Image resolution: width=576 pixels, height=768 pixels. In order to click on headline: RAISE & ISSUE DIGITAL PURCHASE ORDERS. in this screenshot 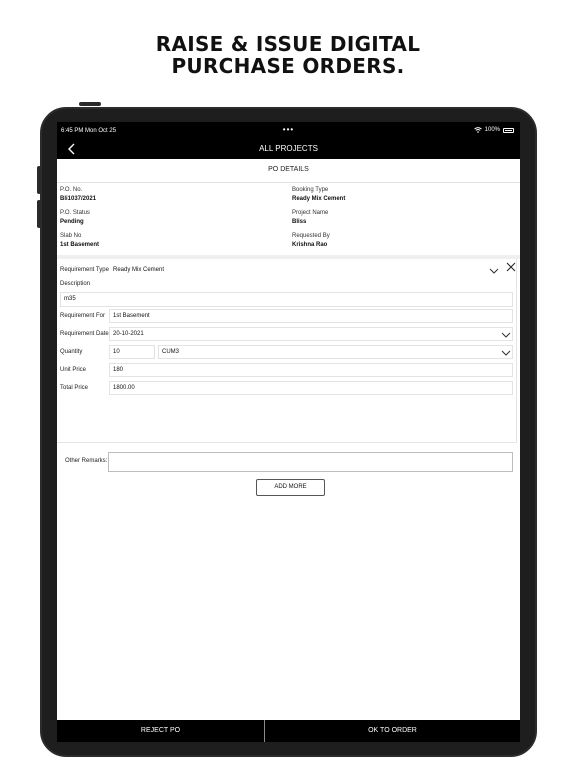, I will do `click(288, 55)`.